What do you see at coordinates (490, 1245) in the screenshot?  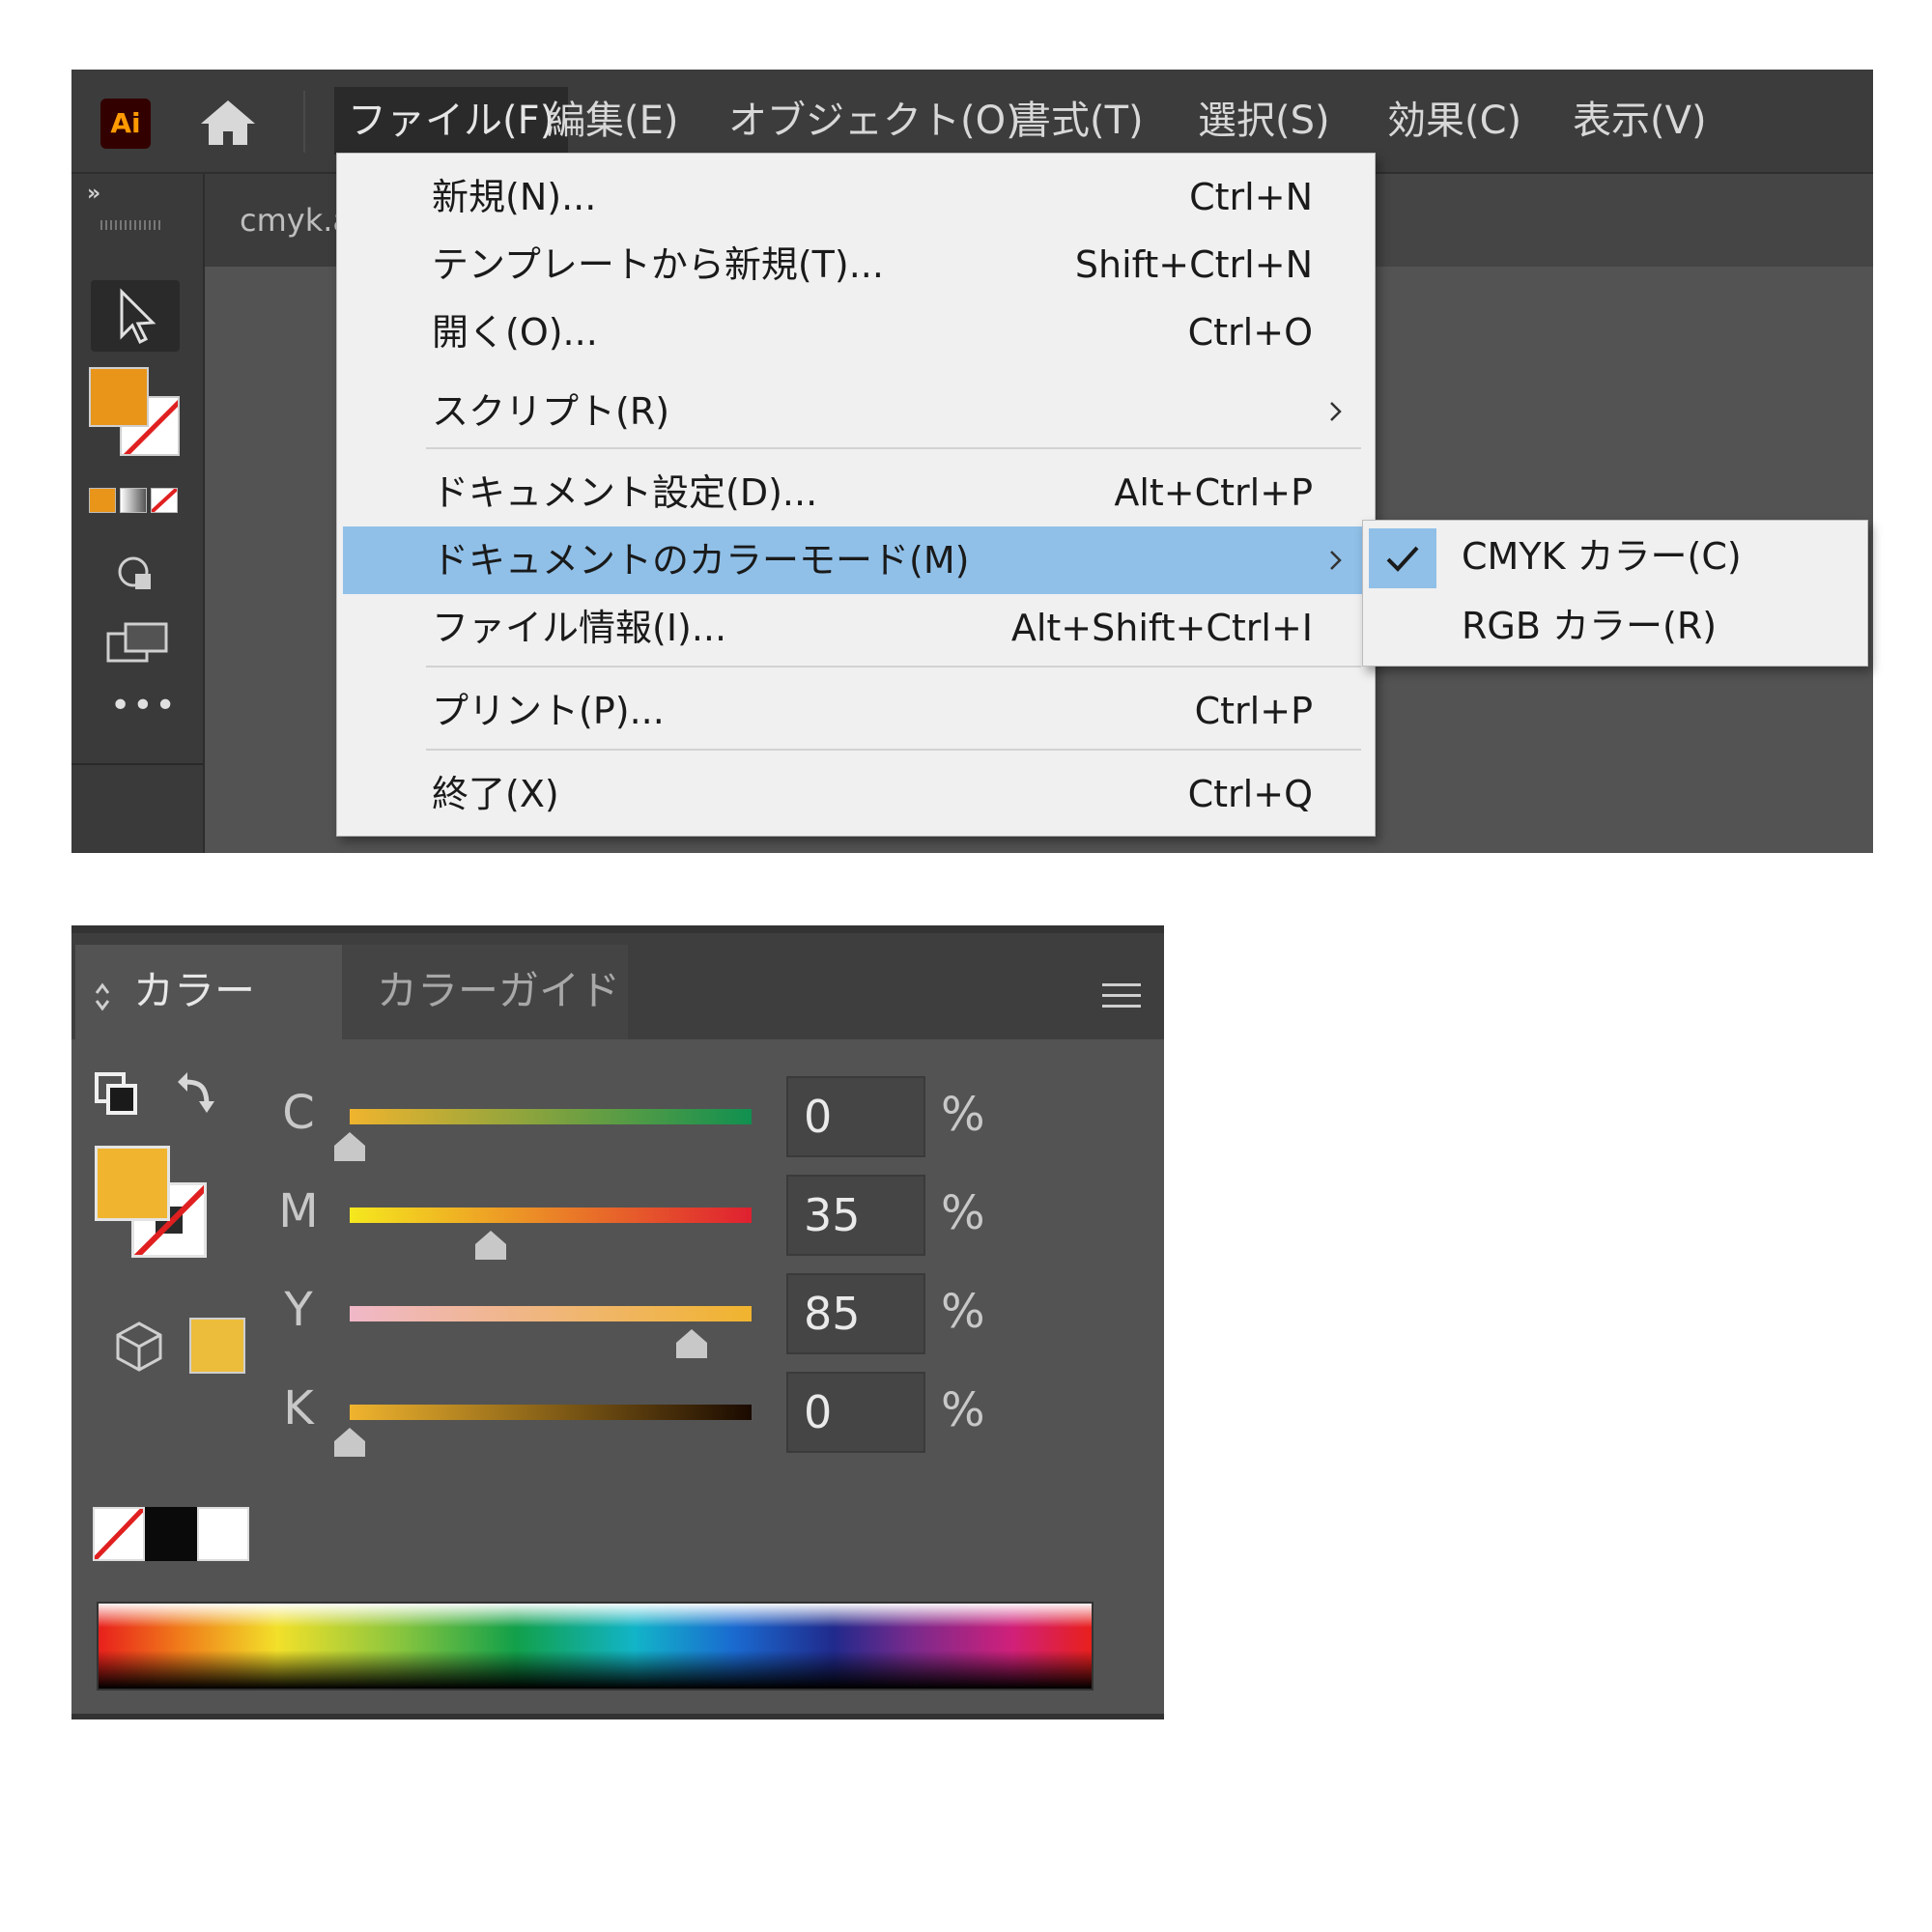 I see `slider-thumb-m` at bounding box center [490, 1245].